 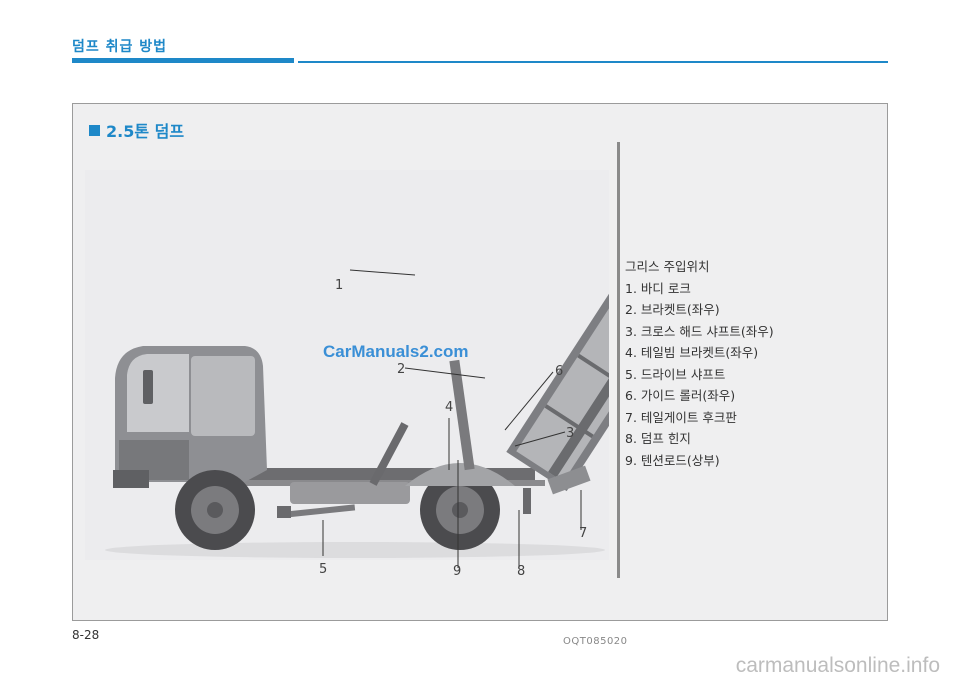 I want to click on header-bar-line, so click(x=593, y=62).